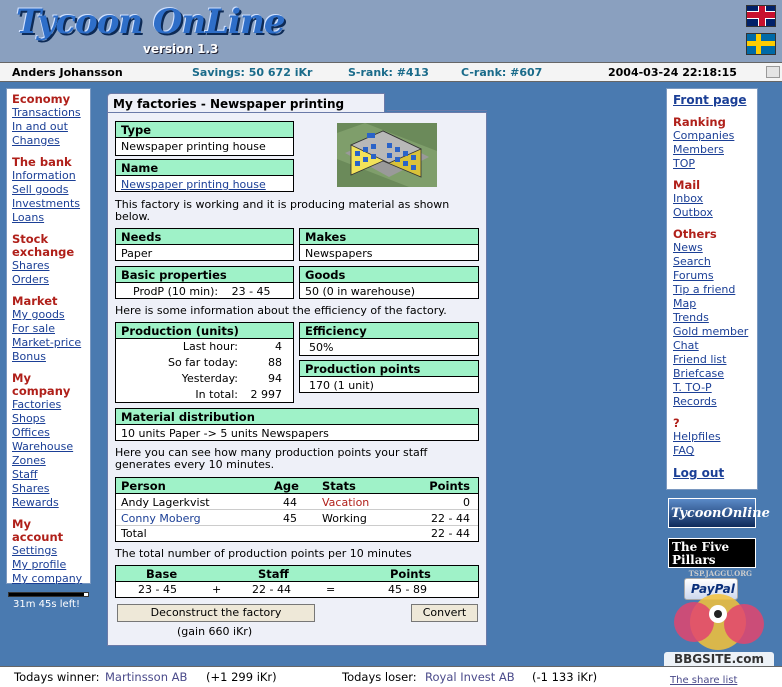  What do you see at coordinates (48, 343) in the screenshot?
I see `nav-link-market-price: Market-price` at bounding box center [48, 343].